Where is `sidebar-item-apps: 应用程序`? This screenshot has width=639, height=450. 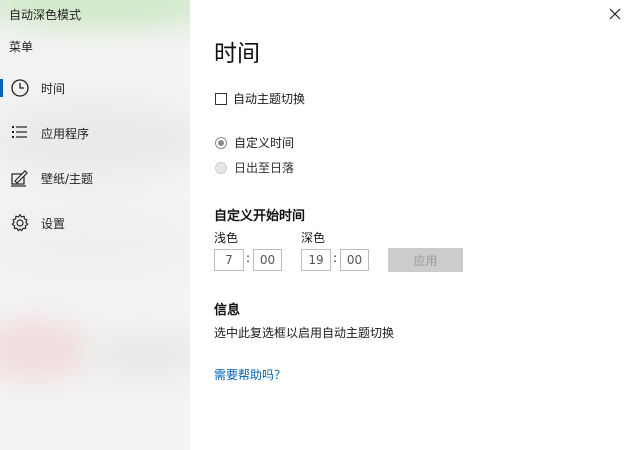
sidebar-item-apps: 应用程序 is located at coordinates (95, 133).